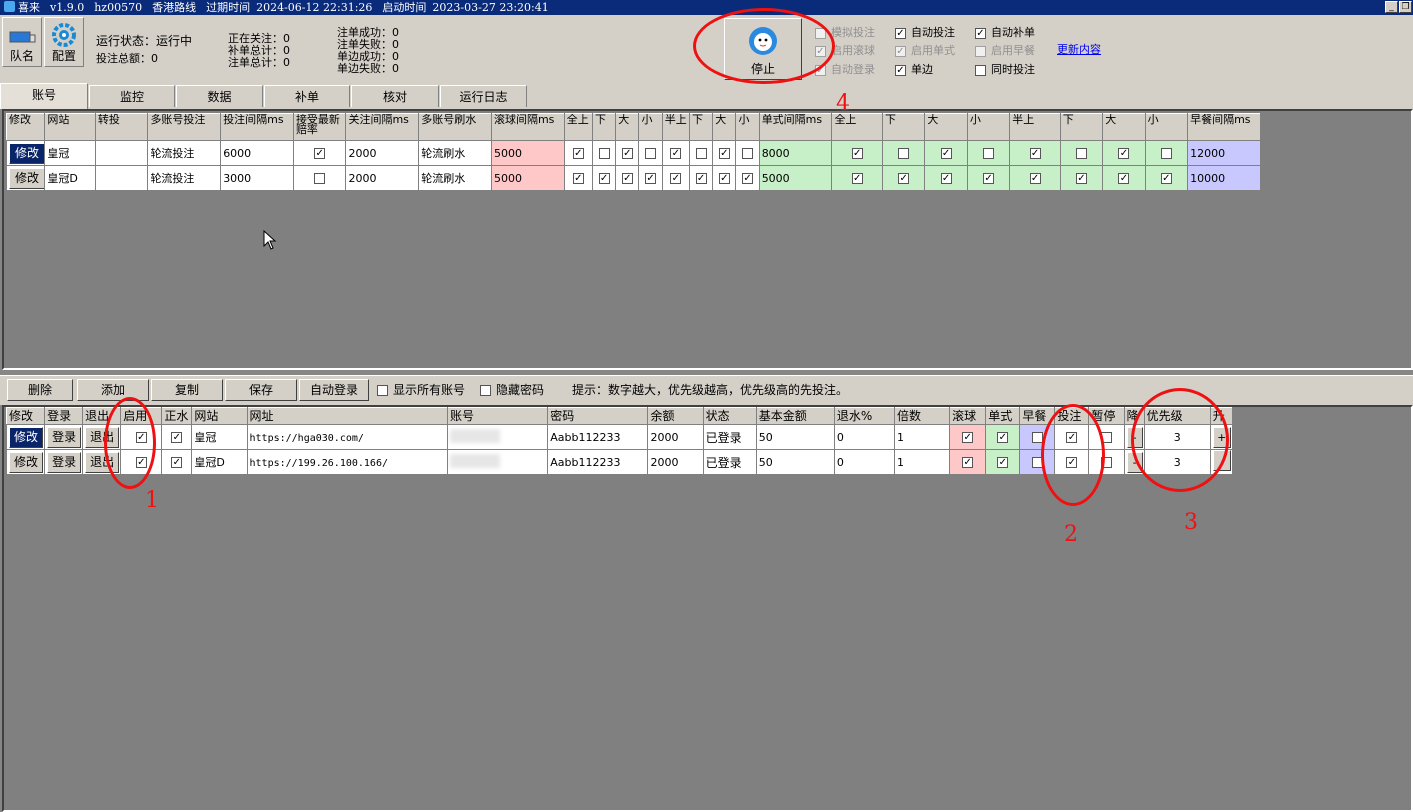  I want to click on minimize-button: _, so click(1391, 7).